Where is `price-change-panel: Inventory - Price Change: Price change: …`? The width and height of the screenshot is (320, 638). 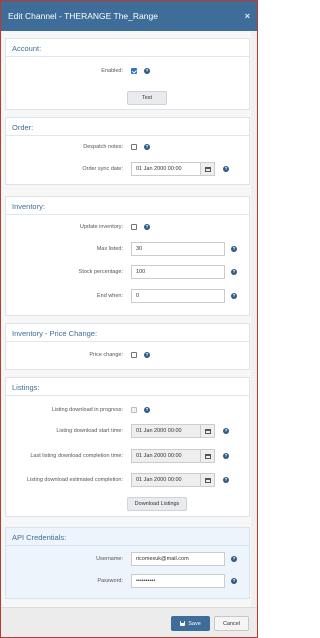
price-change-panel: Inventory - Price Change: Price change: … is located at coordinates (127, 346).